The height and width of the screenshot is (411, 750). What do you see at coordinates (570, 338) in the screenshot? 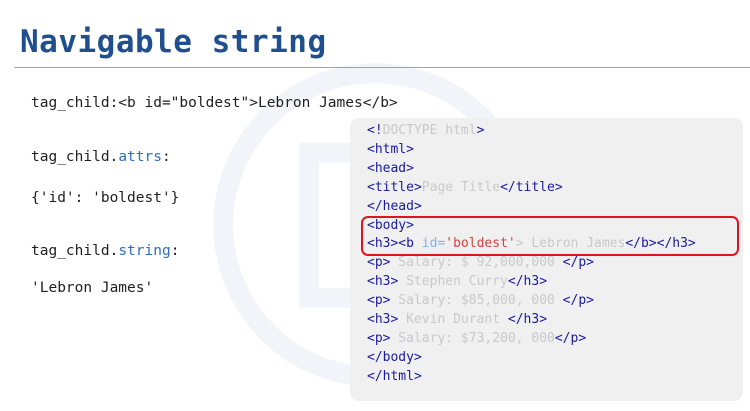
I see `code-line-p3-close: </p>` at bounding box center [570, 338].